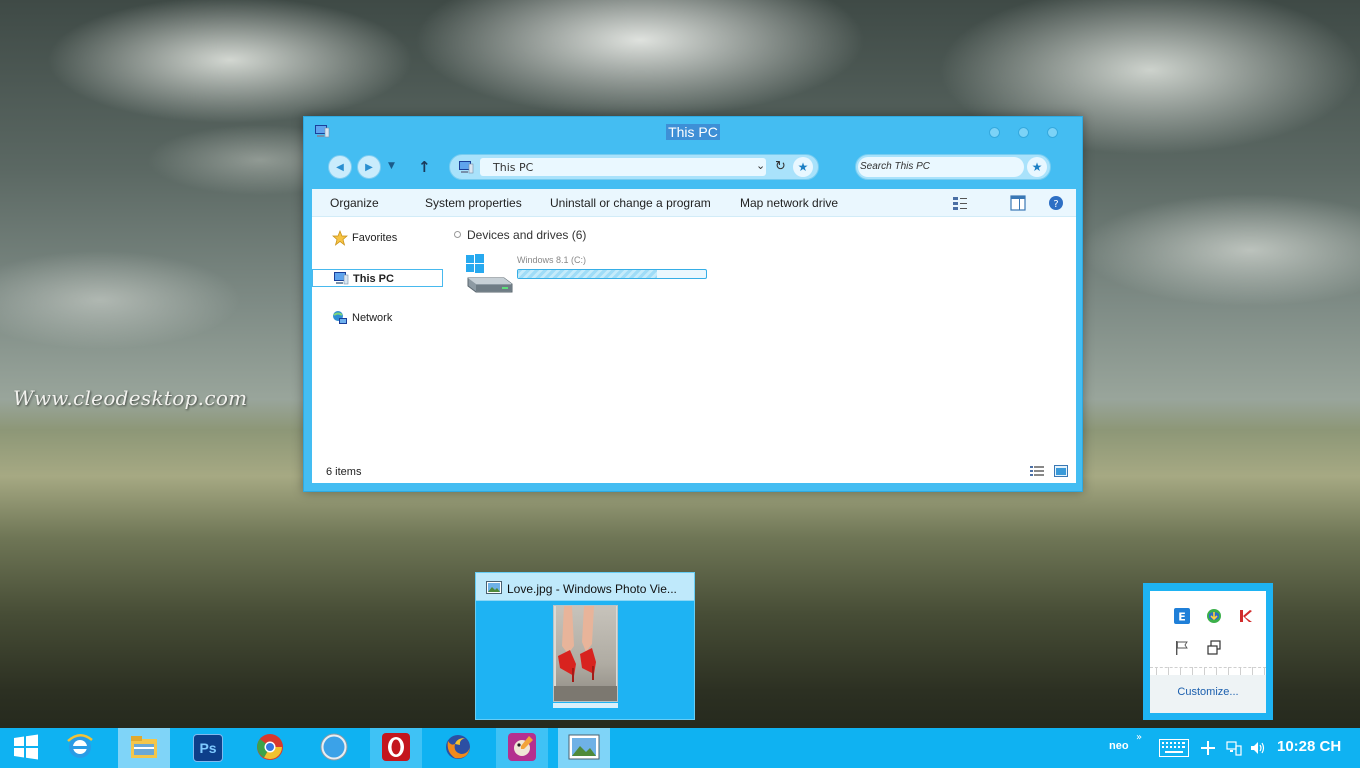 The image size is (1360, 768). I want to click on hard-drive-icon, so click(489, 276).